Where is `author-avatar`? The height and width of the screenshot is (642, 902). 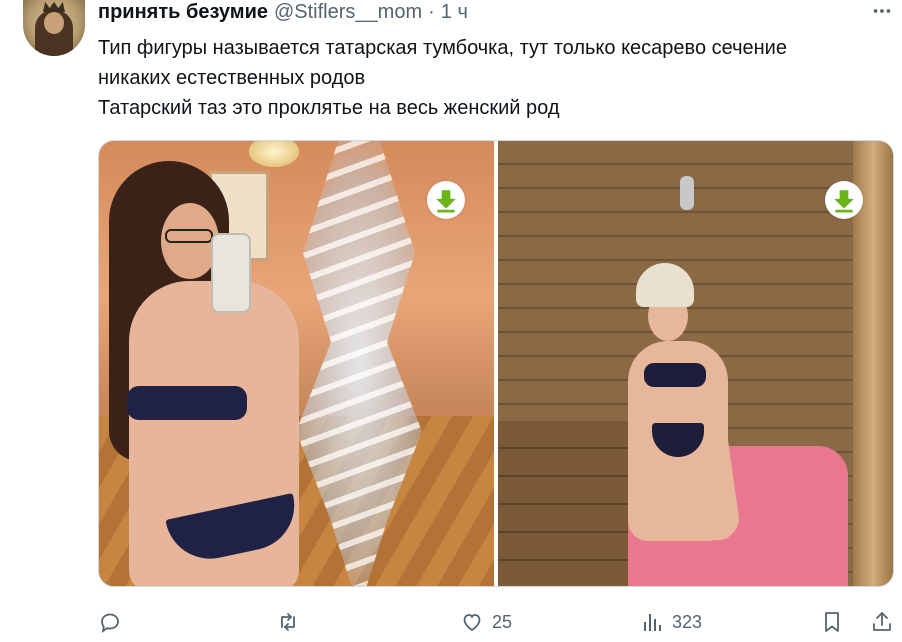 author-avatar is located at coordinates (54, 28).